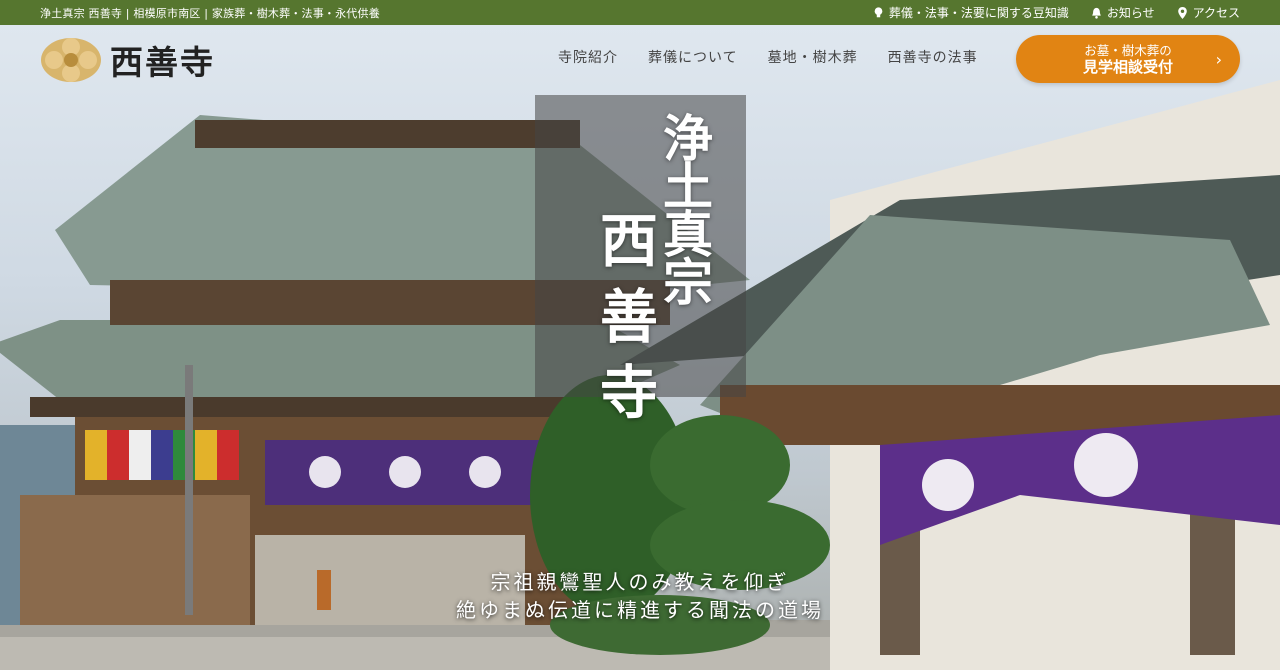 The image size is (1280, 670). I want to click on site-logo: 西善寺, so click(127, 60).